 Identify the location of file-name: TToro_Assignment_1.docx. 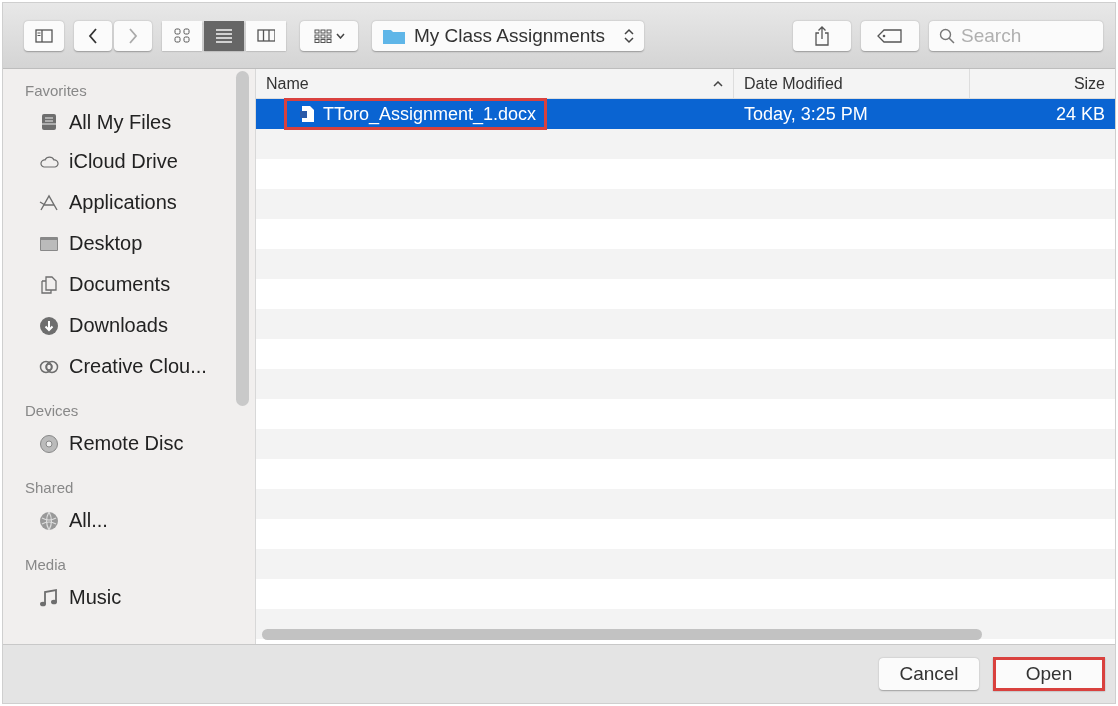
(430, 114).